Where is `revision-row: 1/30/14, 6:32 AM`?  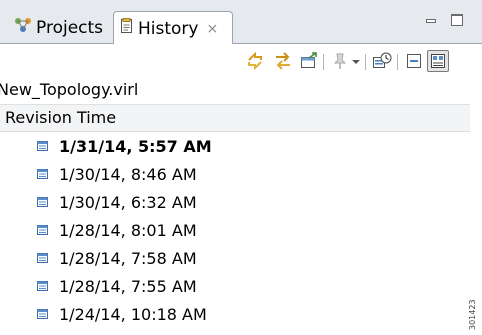 revision-row: 1/30/14, 6:32 AM is located at coordinates (235, 202).